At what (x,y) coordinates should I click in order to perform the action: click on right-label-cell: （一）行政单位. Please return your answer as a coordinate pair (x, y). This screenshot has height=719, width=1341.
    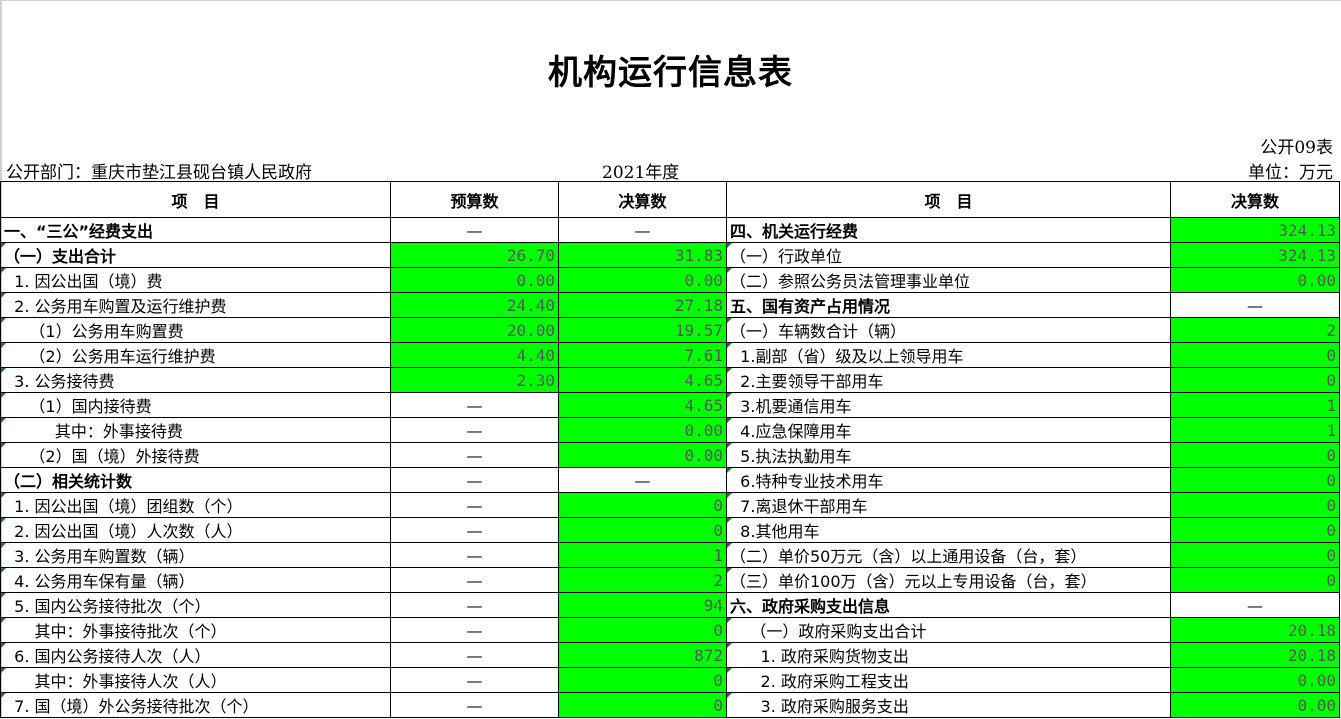
    Looking at the image, I should click on (948, 255).